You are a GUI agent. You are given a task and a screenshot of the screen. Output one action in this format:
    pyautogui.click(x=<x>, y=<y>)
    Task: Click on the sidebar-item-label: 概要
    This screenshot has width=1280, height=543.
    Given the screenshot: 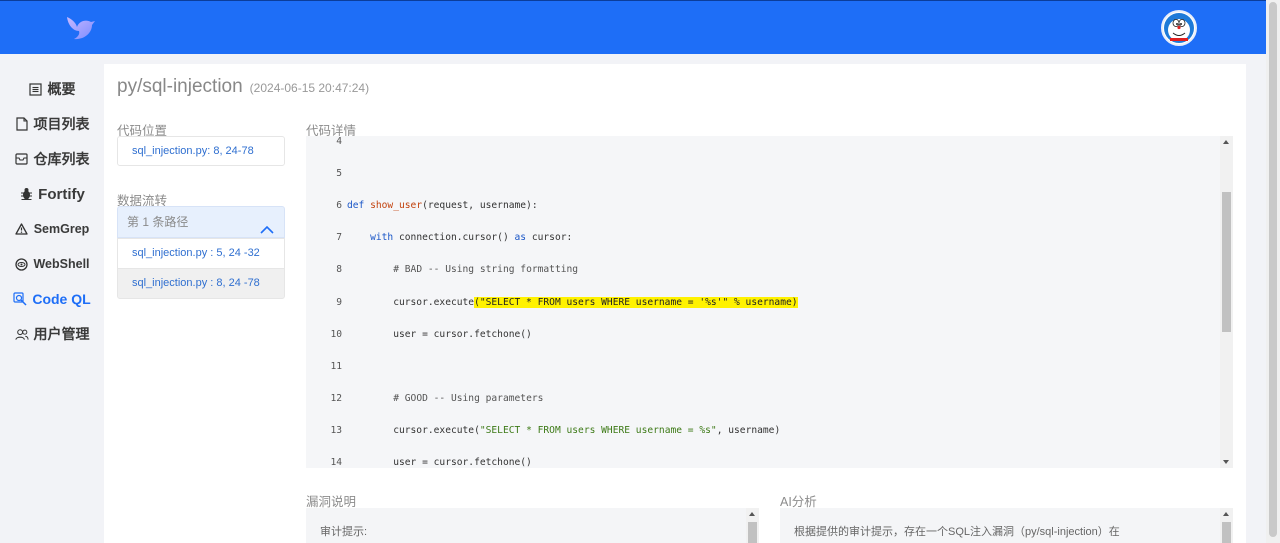 What is the action you would take?
    pyautogui.click(x=61, y=89)
    